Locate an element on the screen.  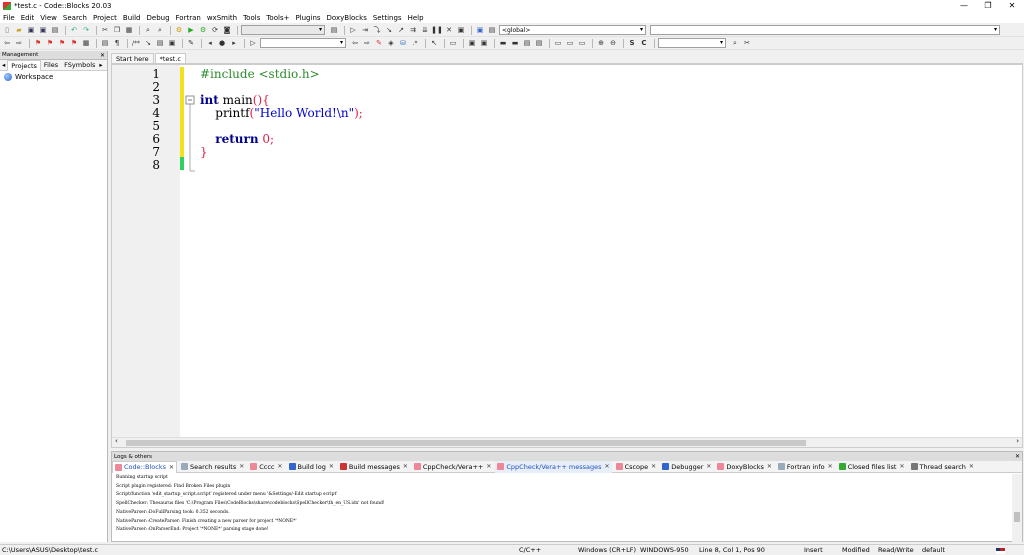
editor-horizontal-scrollbar: ‹ › is located at coordinates (567, 442).